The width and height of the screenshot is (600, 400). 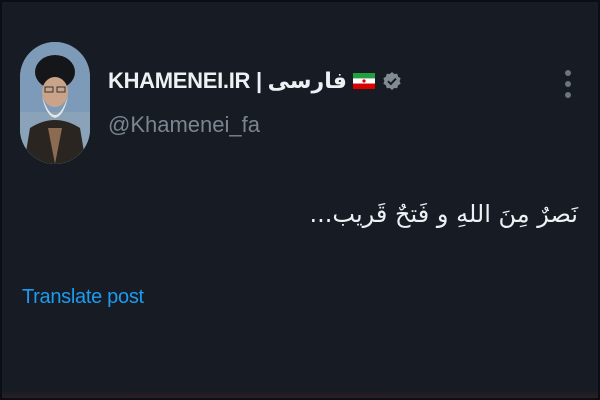 I want to click on display-name: KHAMENEI.IR | فارسی, so click(x=227, y=81).